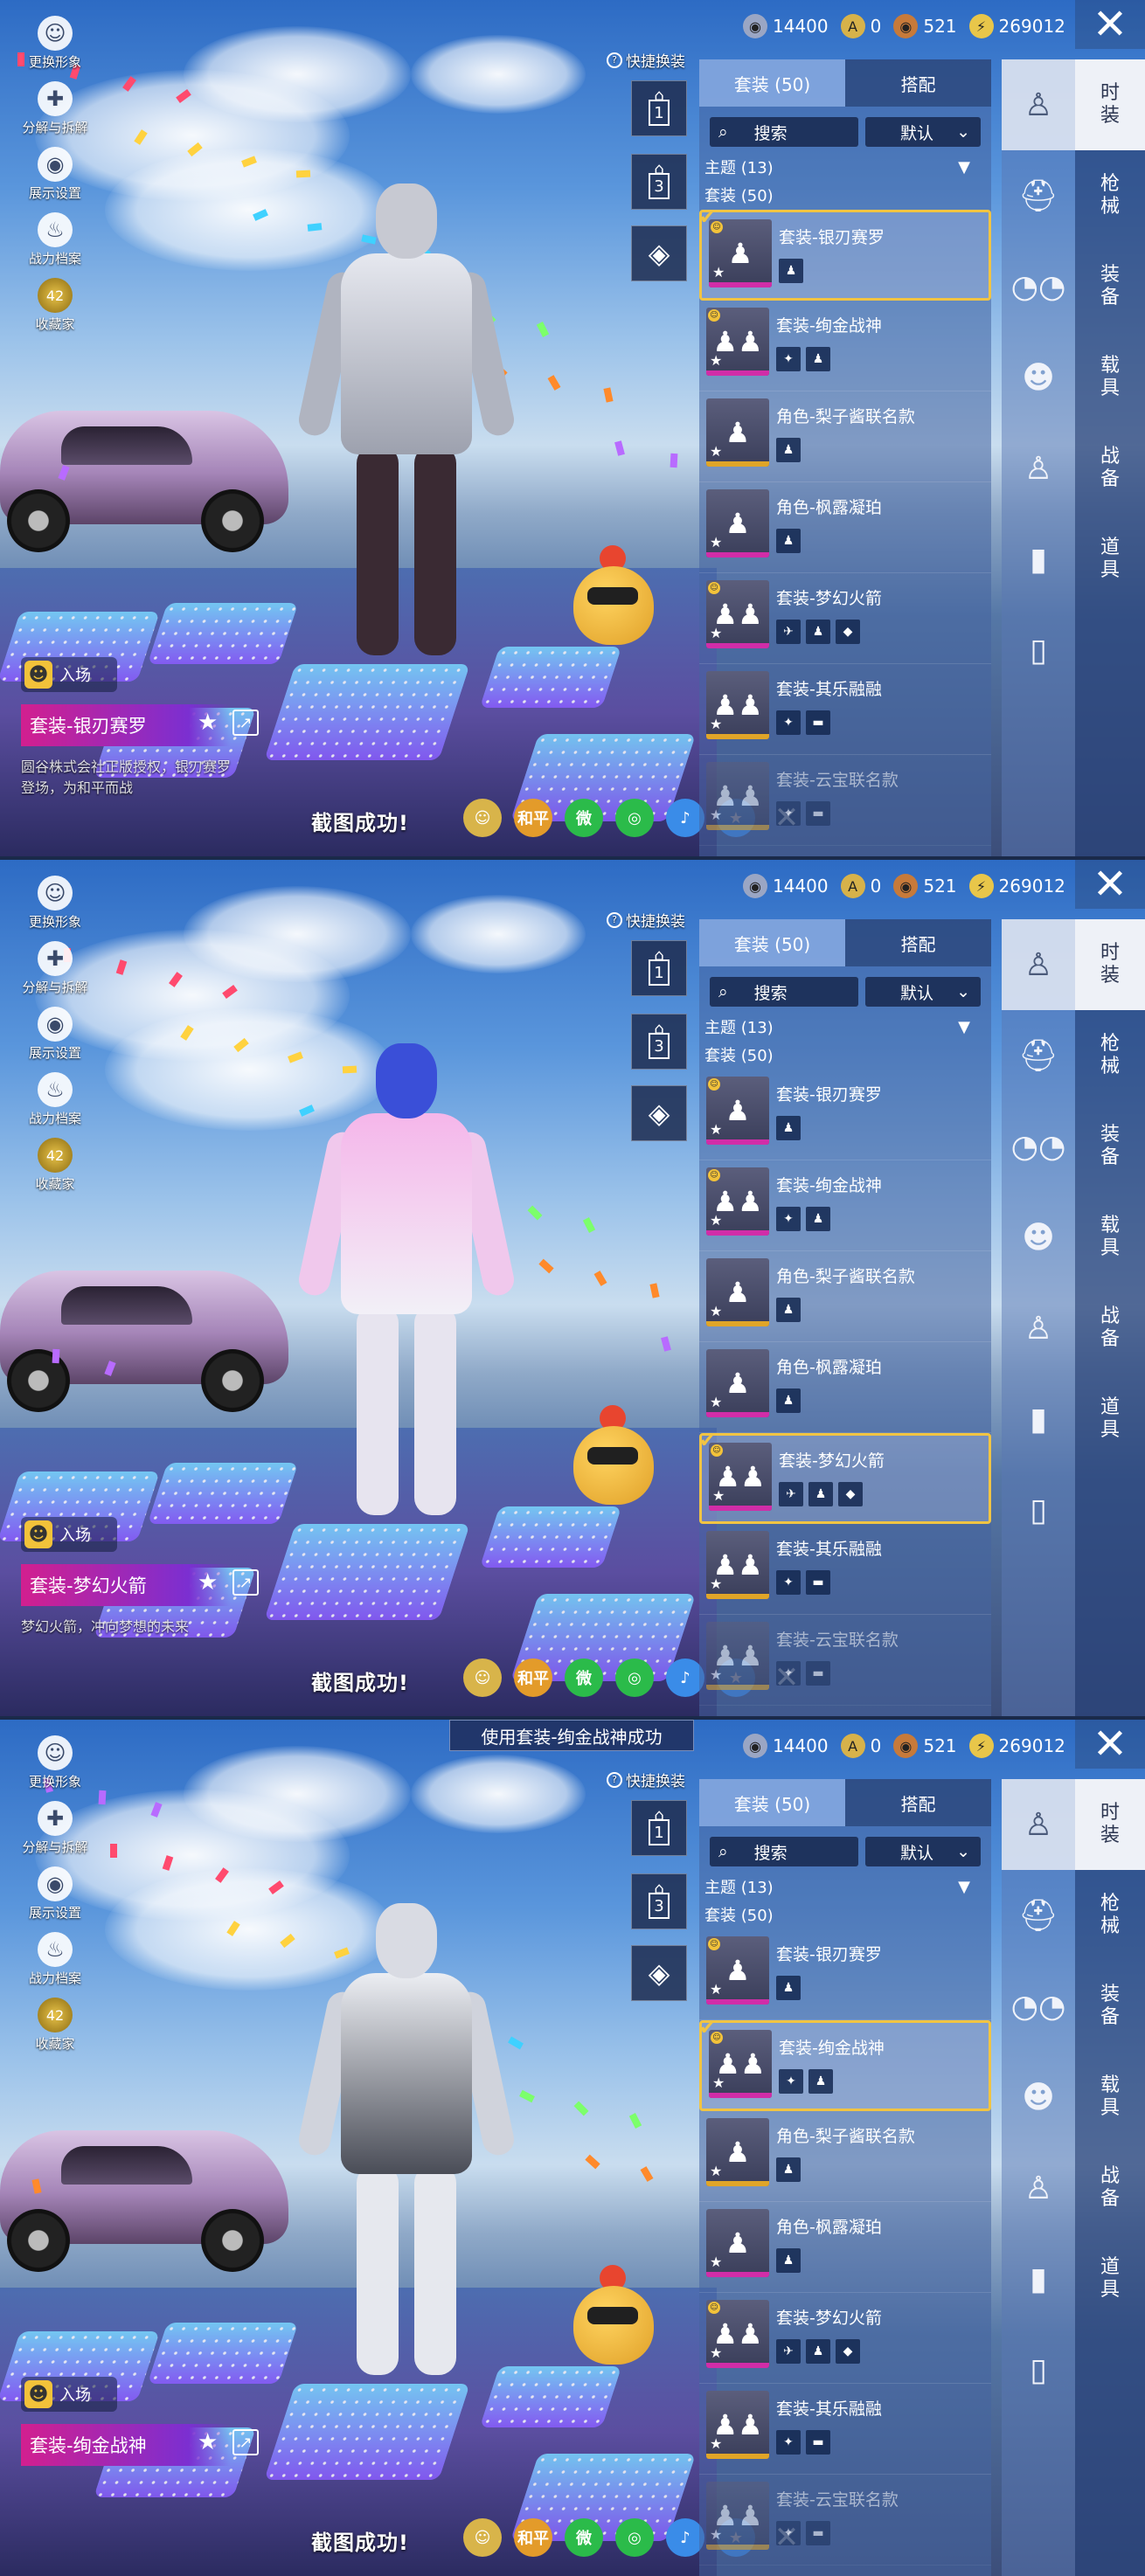 The width and height of the screenshot is (1145, 2576). I want to click on theme-filter: 主题 (13) ▼, so click(845, 1882).